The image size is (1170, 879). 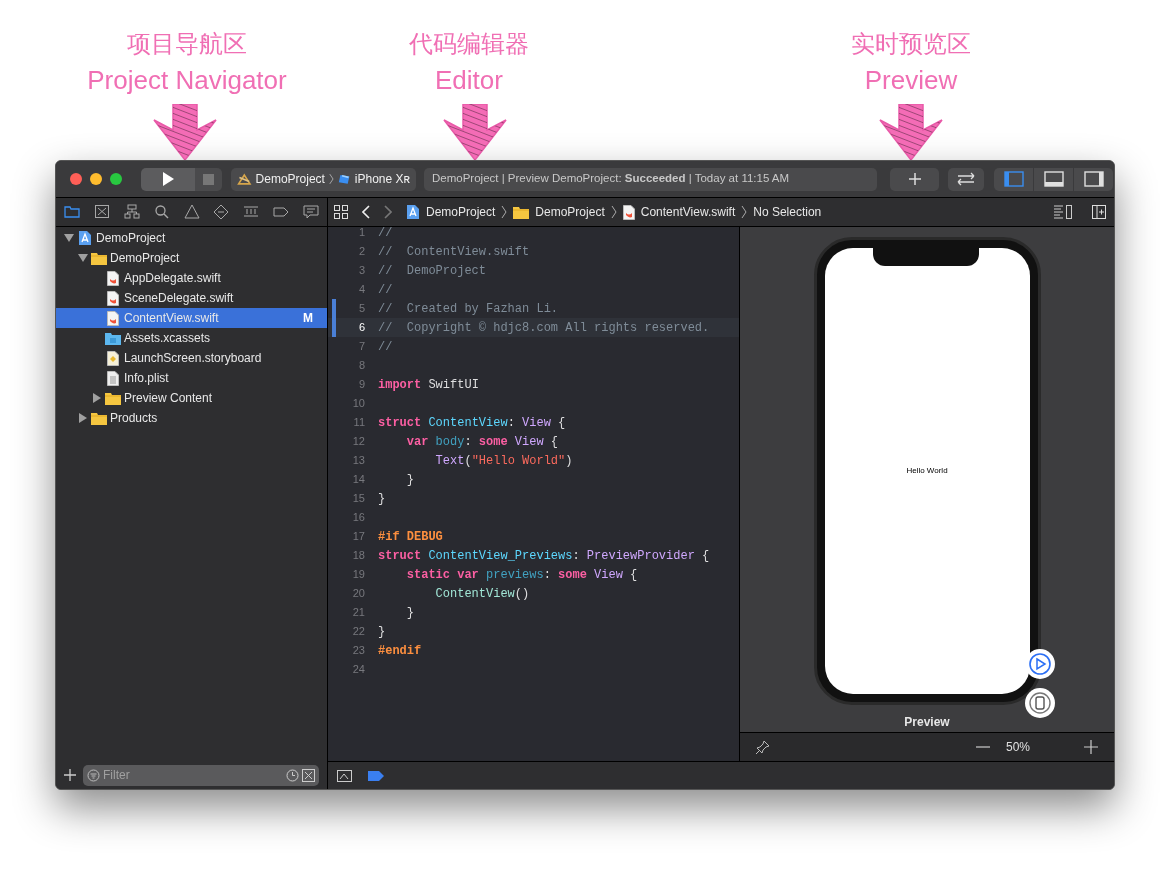 I want to click on code-line: // Created by Fazhan Li., so click(x=468, y=309).